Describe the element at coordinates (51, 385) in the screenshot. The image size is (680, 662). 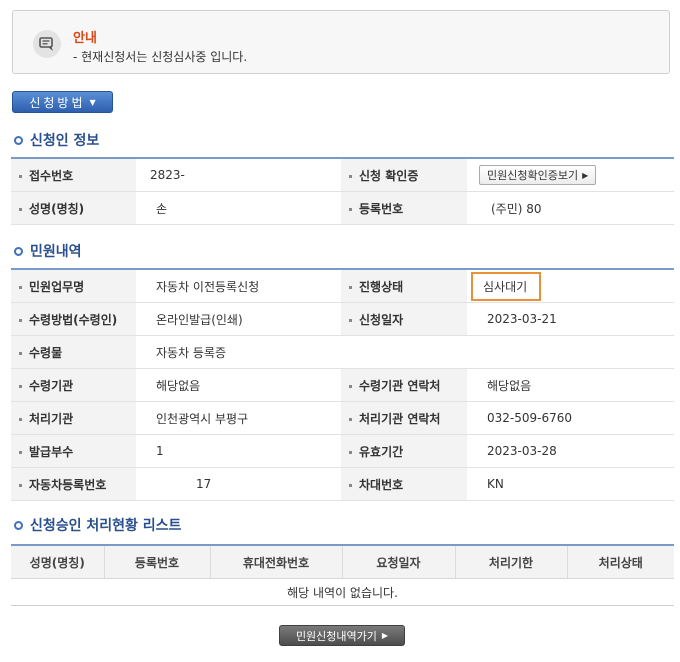
I see `receiving-agency-label: 수령기관` at that location.